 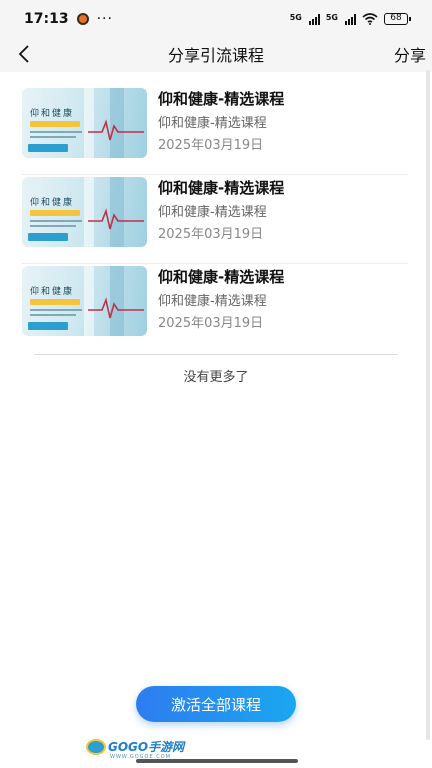 What do you see at coordinates (331, 17) in the screenshot?
I see `signal-label-2: 5G` at bounding box center [331, 17].